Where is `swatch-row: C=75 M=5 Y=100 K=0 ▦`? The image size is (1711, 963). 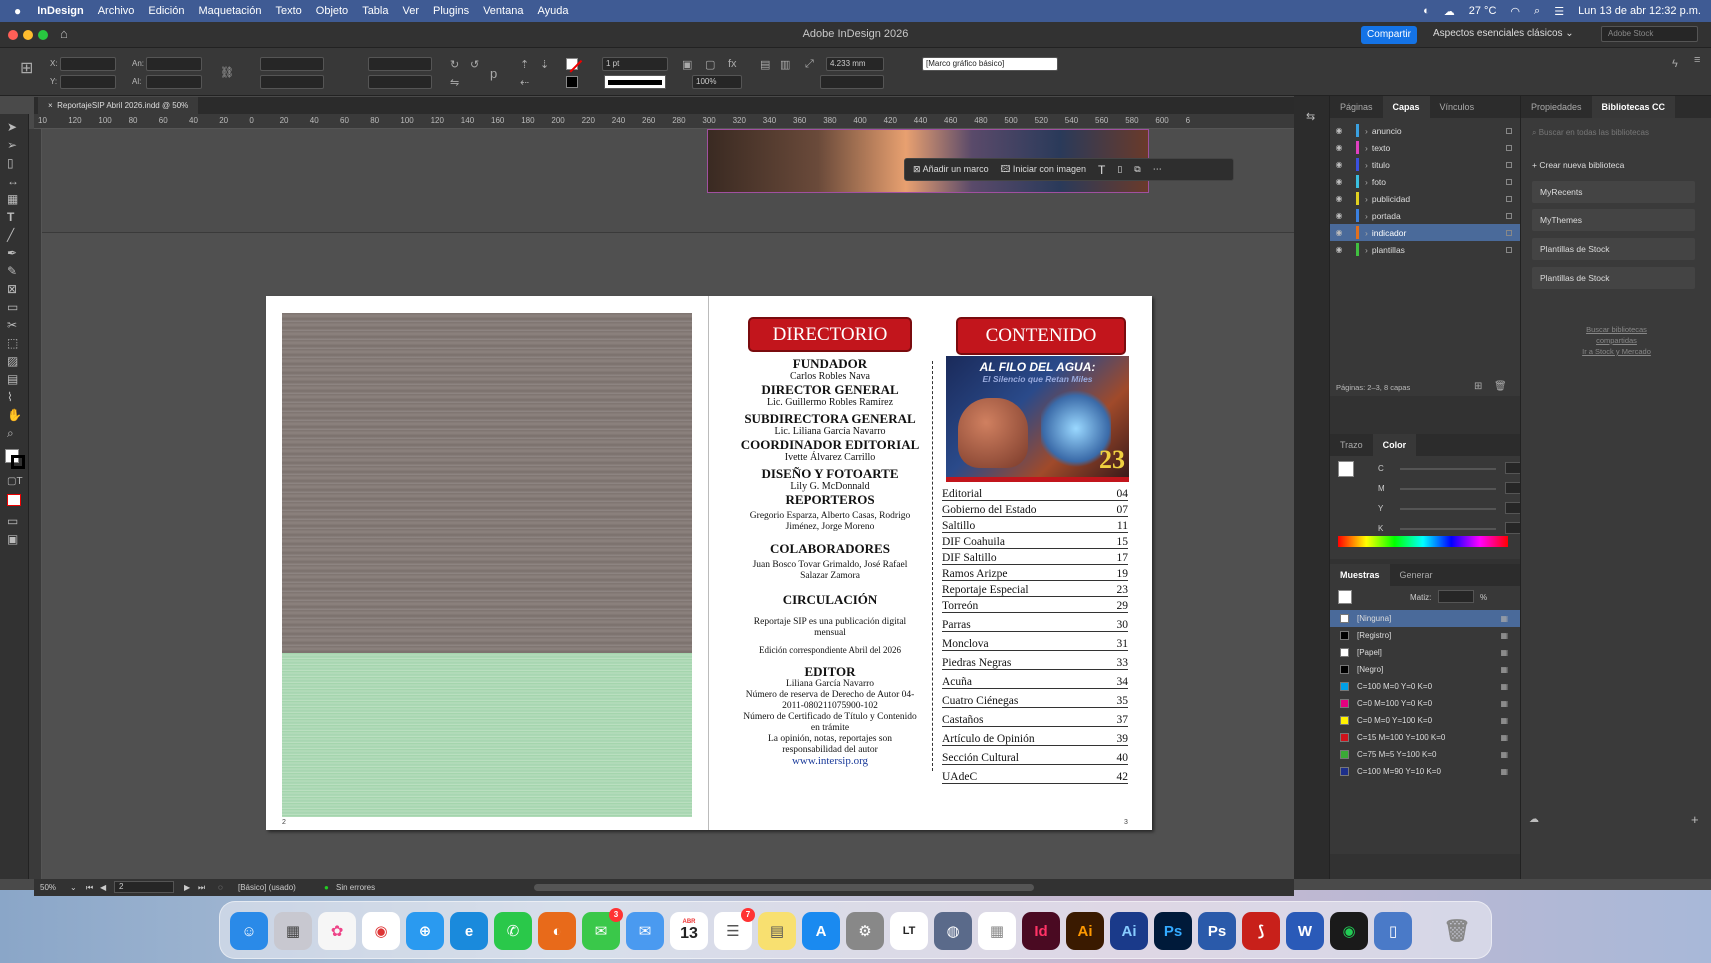 swatch-row: C=75 M=5 Y=100 K=0 ▦ is located at coordinates (1425, 754).